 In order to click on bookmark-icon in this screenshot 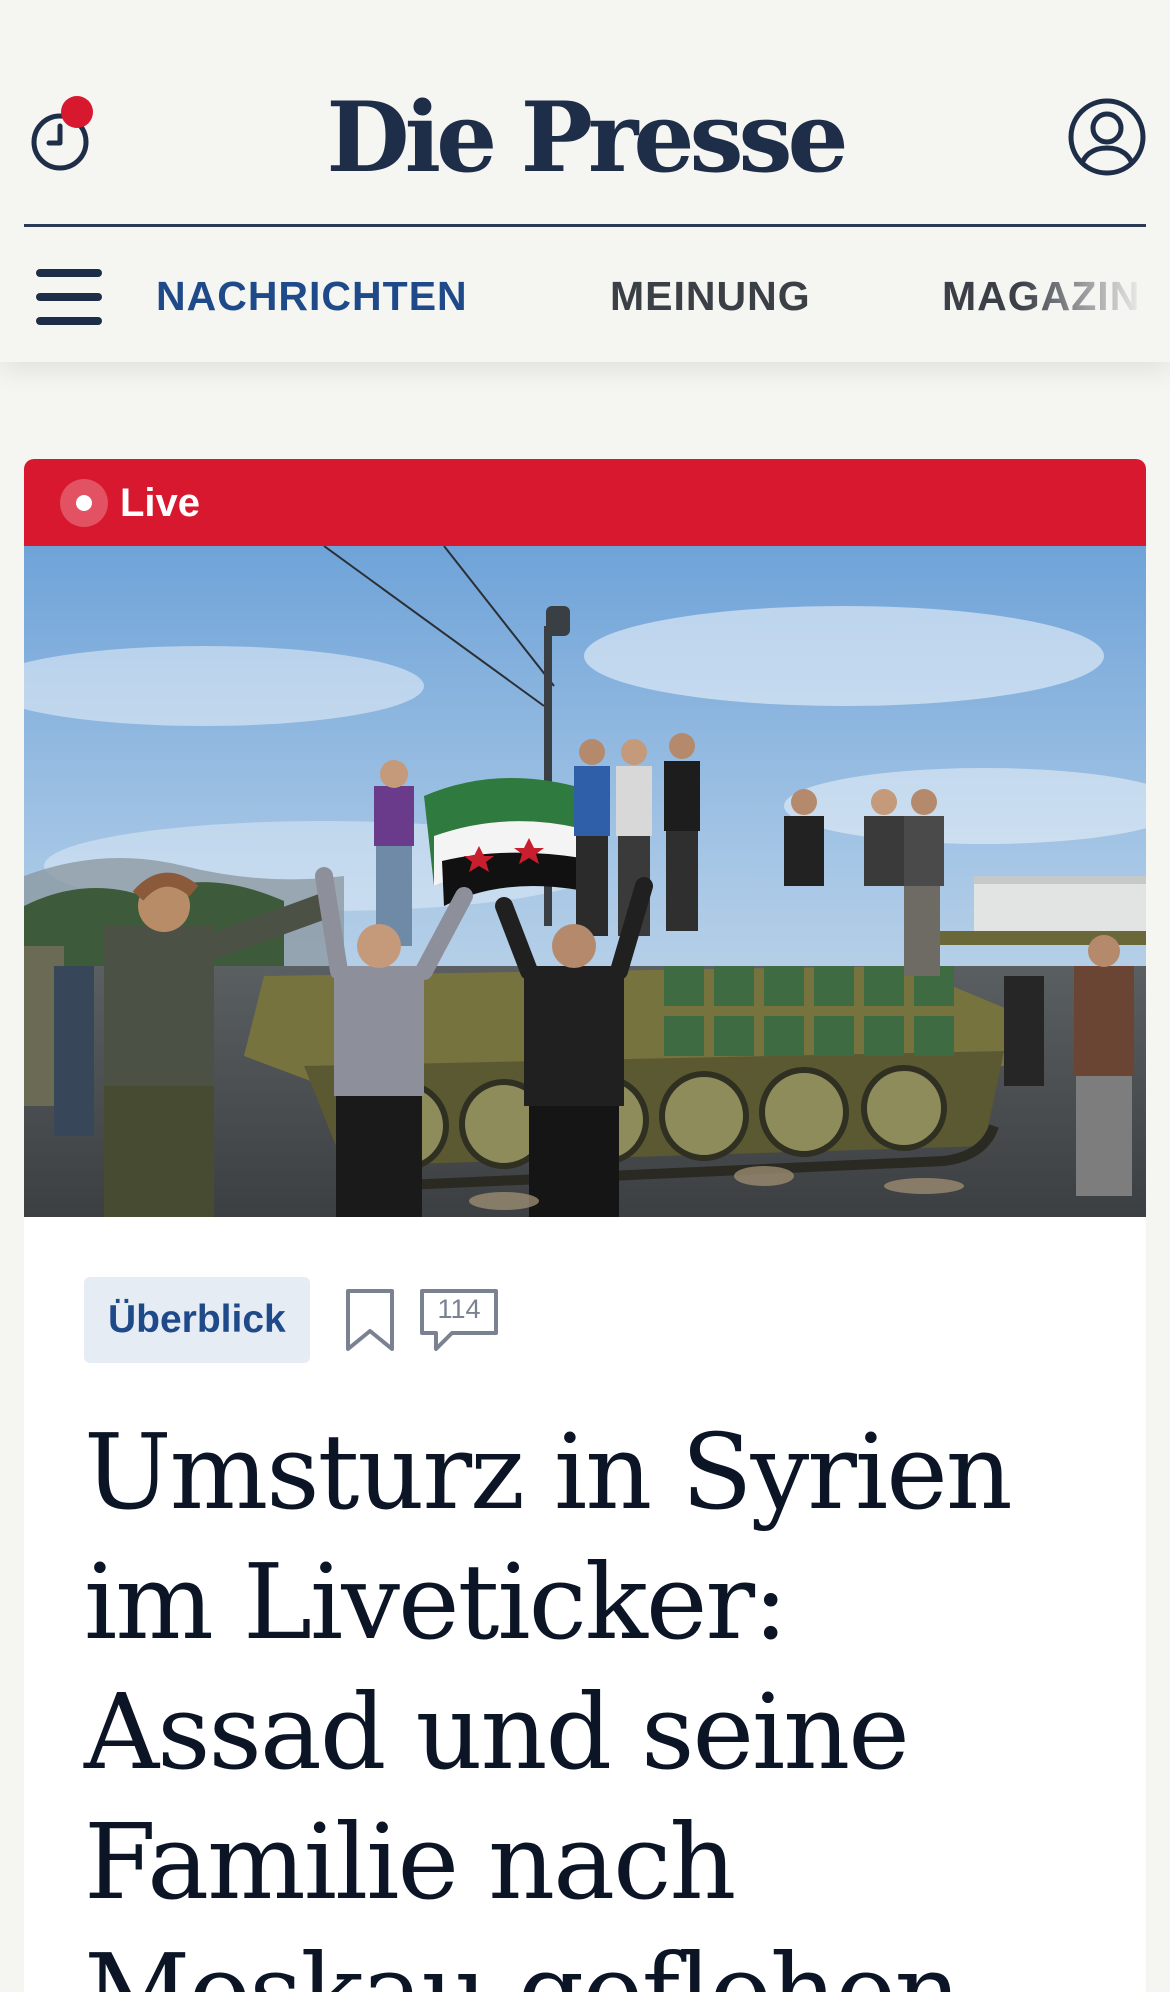, I will do `click(370, 1320)`.